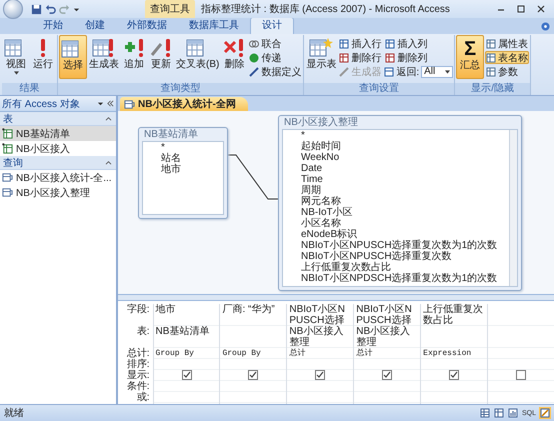 This screenshot has width=554, height=421. I want to click on grid-cell: 上行低重复次数占比, so click(454, 315).